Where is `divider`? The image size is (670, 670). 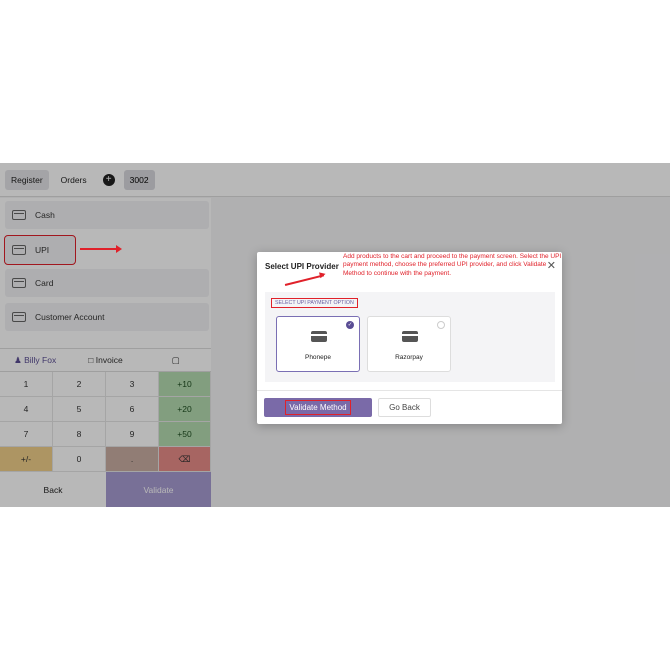
divider is located at coordinates (409, 390).